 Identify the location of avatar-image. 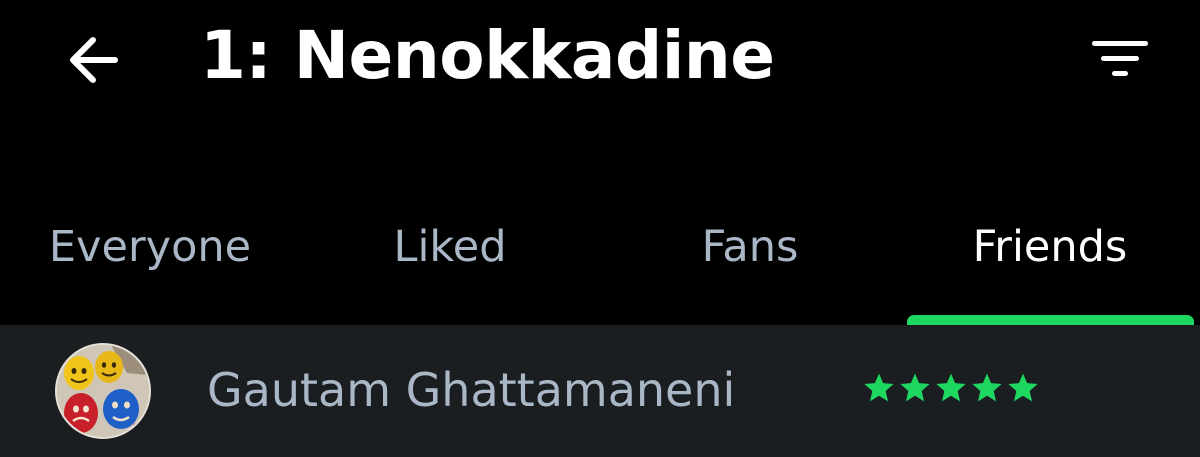
(103, 391).